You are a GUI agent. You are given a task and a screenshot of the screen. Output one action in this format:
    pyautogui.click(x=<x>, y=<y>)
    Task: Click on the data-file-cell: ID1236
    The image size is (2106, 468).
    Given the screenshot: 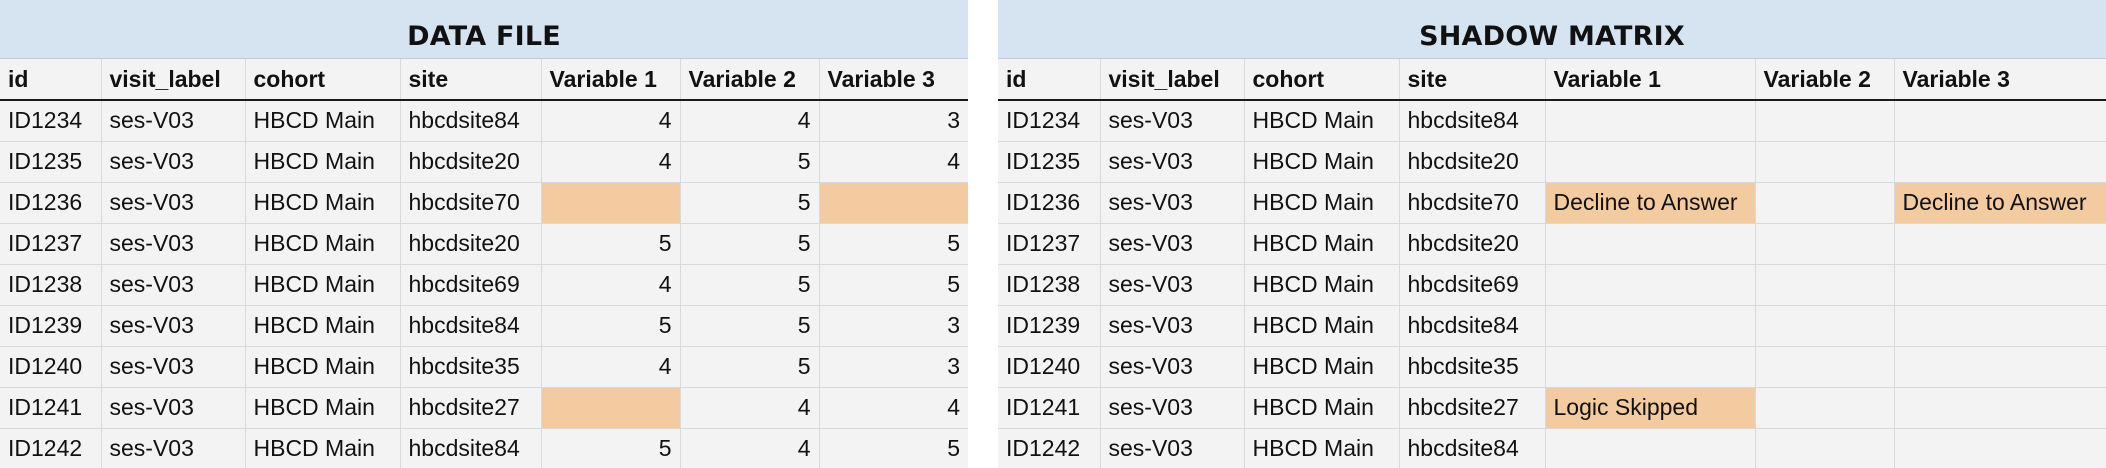 What is the action you would take?
    pyautogui.click(x=51, y=203)
    